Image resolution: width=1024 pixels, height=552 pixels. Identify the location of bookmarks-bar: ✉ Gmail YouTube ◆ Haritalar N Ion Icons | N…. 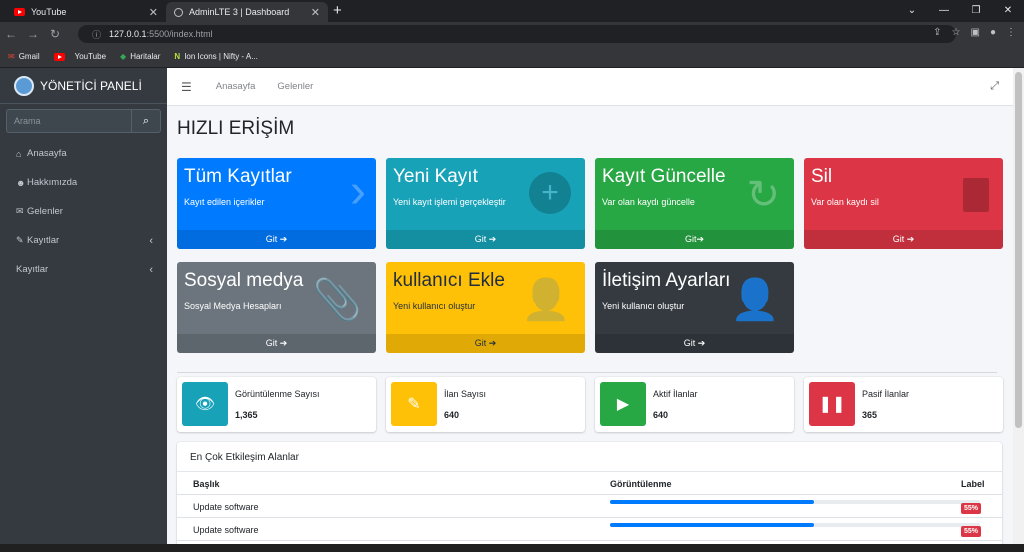
(512, 57).